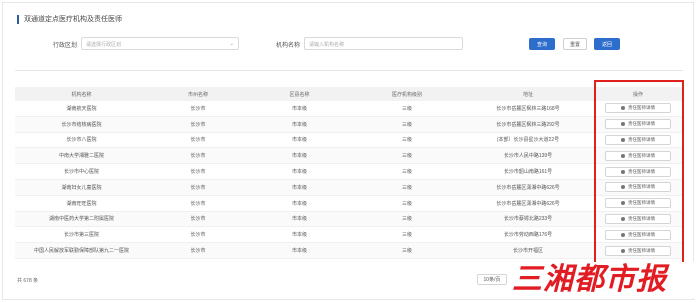 The height and width of the screenshot is (302, 696). Describe the element at coordinates (288, 46) in the screenshot. I see `name-label: 机构名称` at that location.